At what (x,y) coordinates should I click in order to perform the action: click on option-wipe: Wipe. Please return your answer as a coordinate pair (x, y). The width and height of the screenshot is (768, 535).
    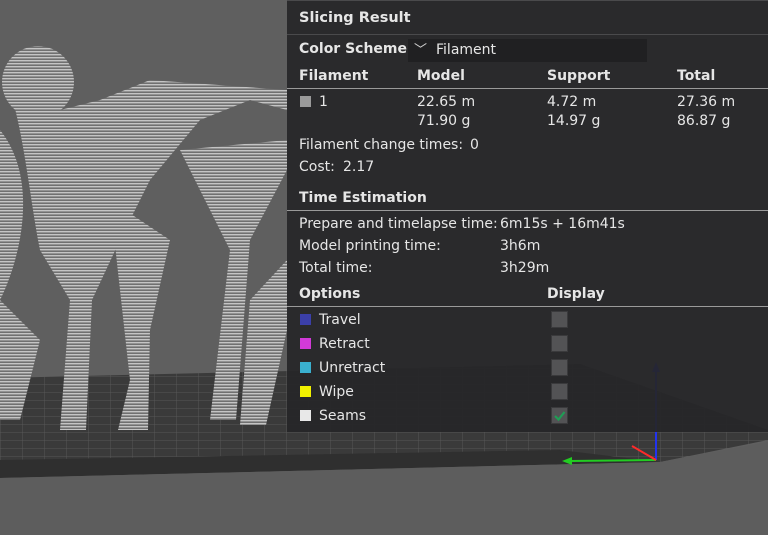
    Looking at the image, I should click on (527, 392).